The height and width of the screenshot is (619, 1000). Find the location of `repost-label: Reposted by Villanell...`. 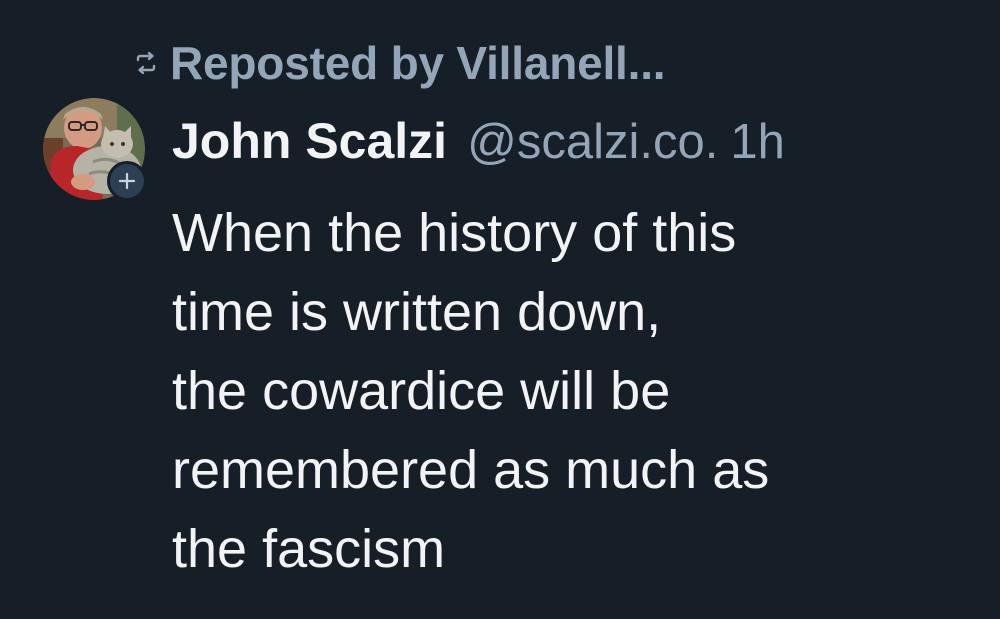

repost-label: Reposted by Villanell... is located at coordinates (418, 63).